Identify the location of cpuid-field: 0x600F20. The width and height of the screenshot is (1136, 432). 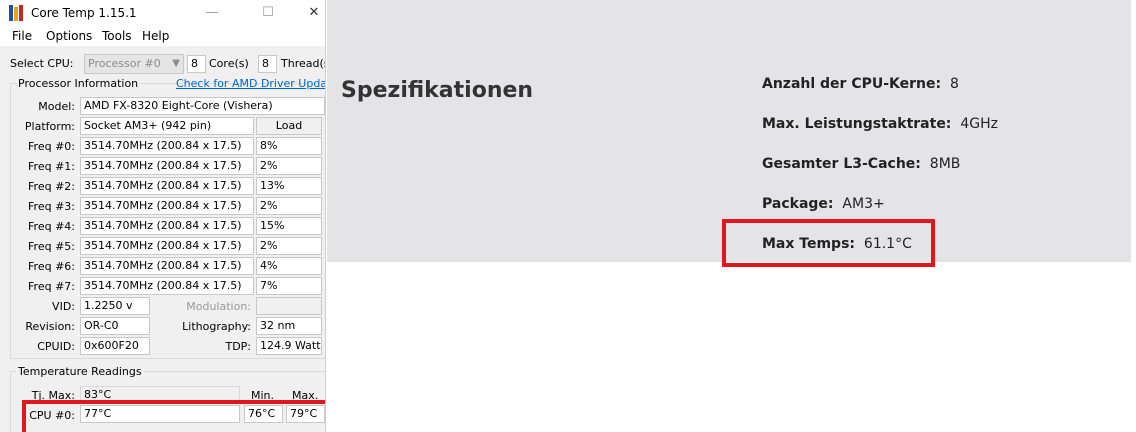
(115, 346).